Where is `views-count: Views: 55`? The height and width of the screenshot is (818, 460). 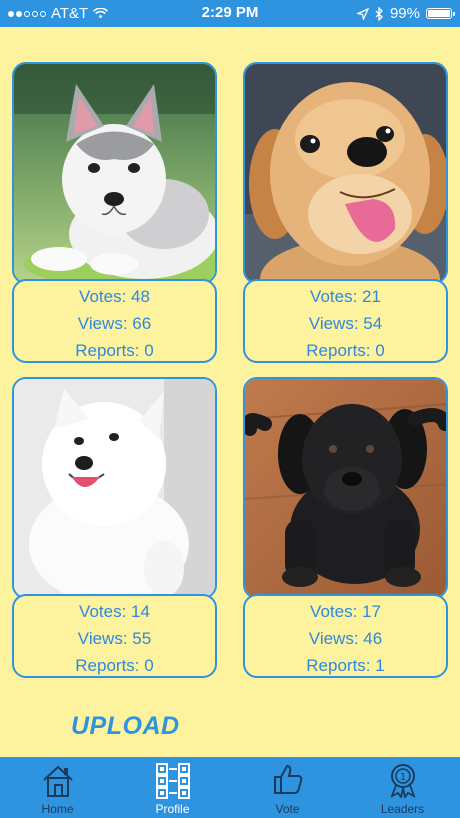
views-count: Views: 55 is located at coordinates (114, 638).